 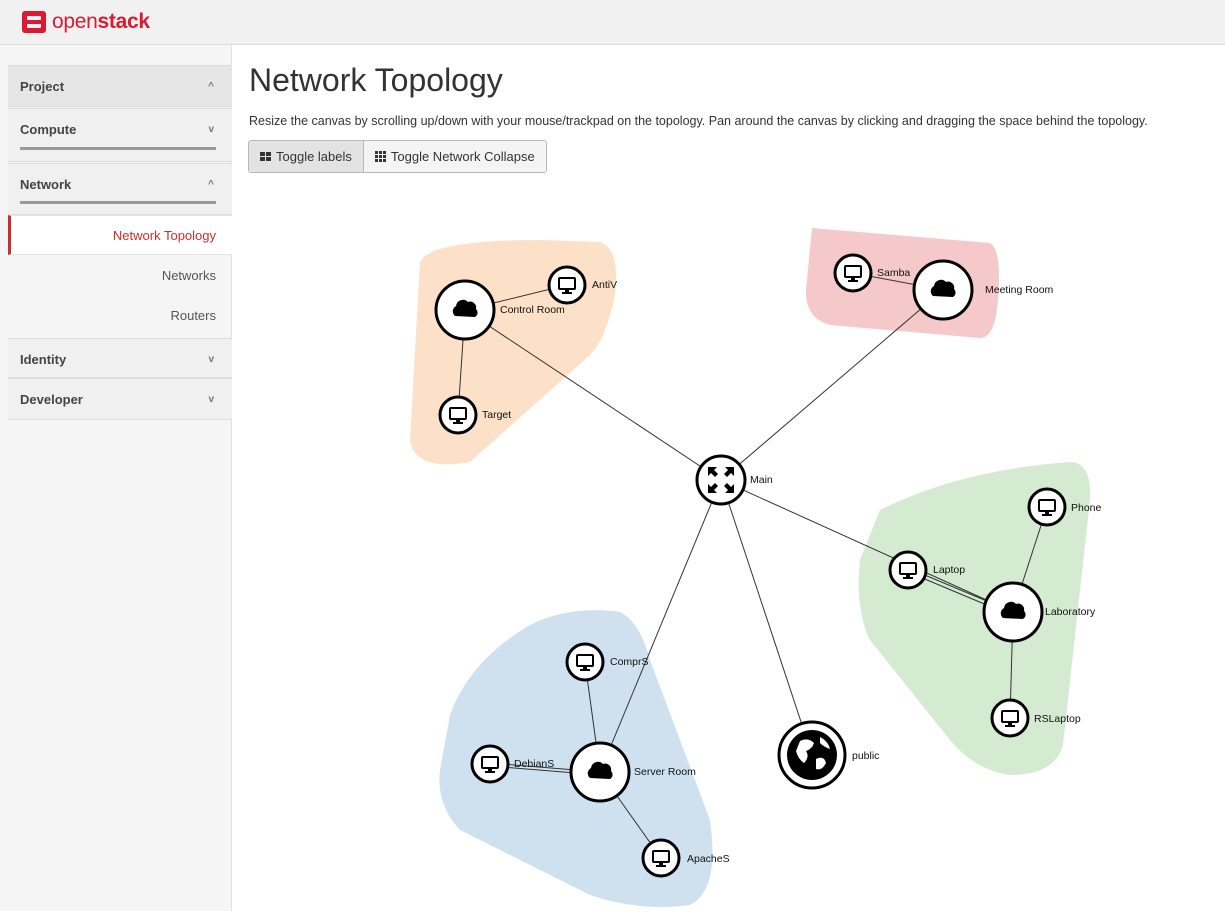 What do you see at coordinates (865, 756) in the screenshot?
I see `node-label-public: public` at bounding box center [865, 756].